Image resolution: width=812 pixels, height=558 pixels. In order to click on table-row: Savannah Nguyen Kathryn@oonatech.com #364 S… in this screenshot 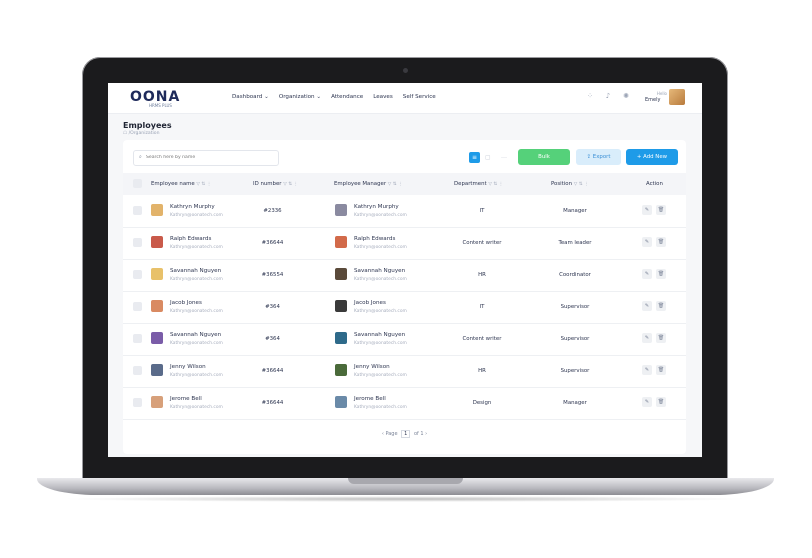, I will do `click(404, 339)`.